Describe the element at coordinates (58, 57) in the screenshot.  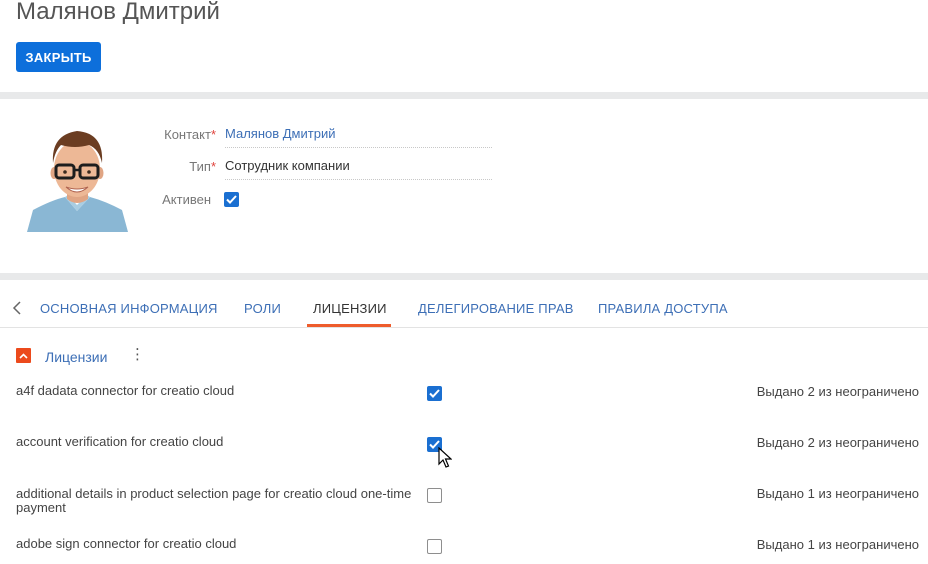
I see `close-button: ЗАКРЫТЬ` at that location.